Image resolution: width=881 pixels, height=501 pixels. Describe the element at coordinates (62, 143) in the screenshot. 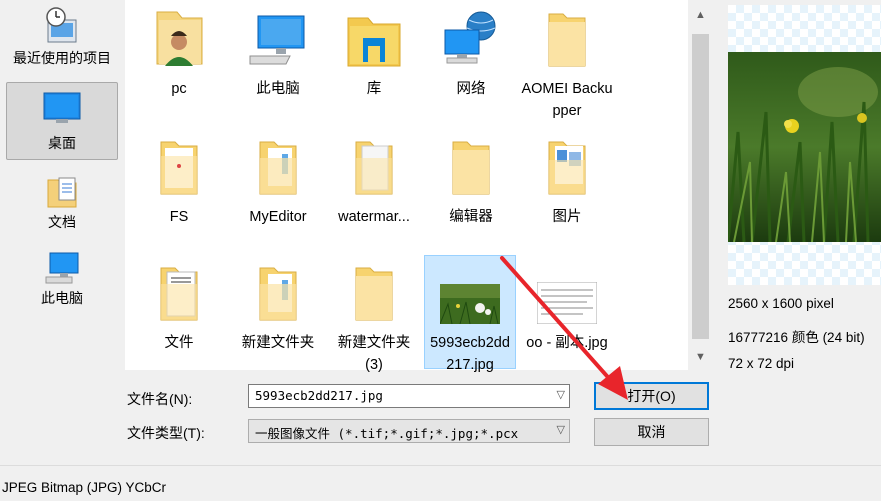

I see `place-label: 桌面` at that location.